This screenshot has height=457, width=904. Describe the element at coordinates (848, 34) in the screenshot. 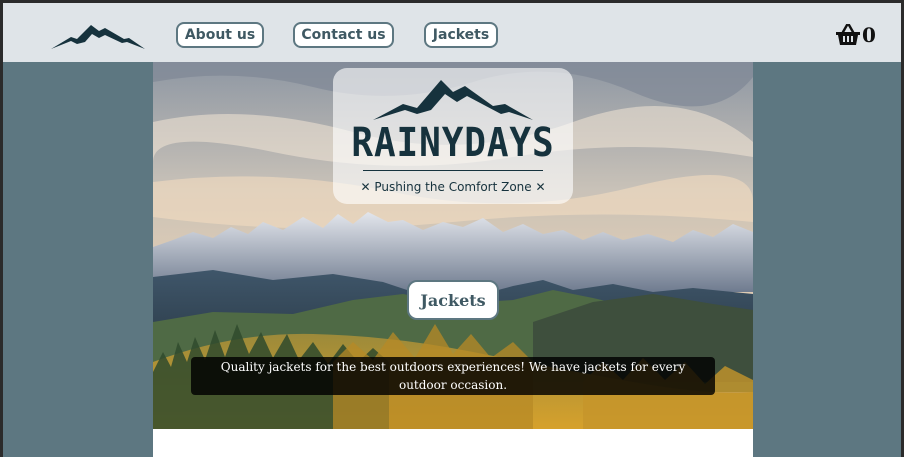

I see `basket-icon` at that location.